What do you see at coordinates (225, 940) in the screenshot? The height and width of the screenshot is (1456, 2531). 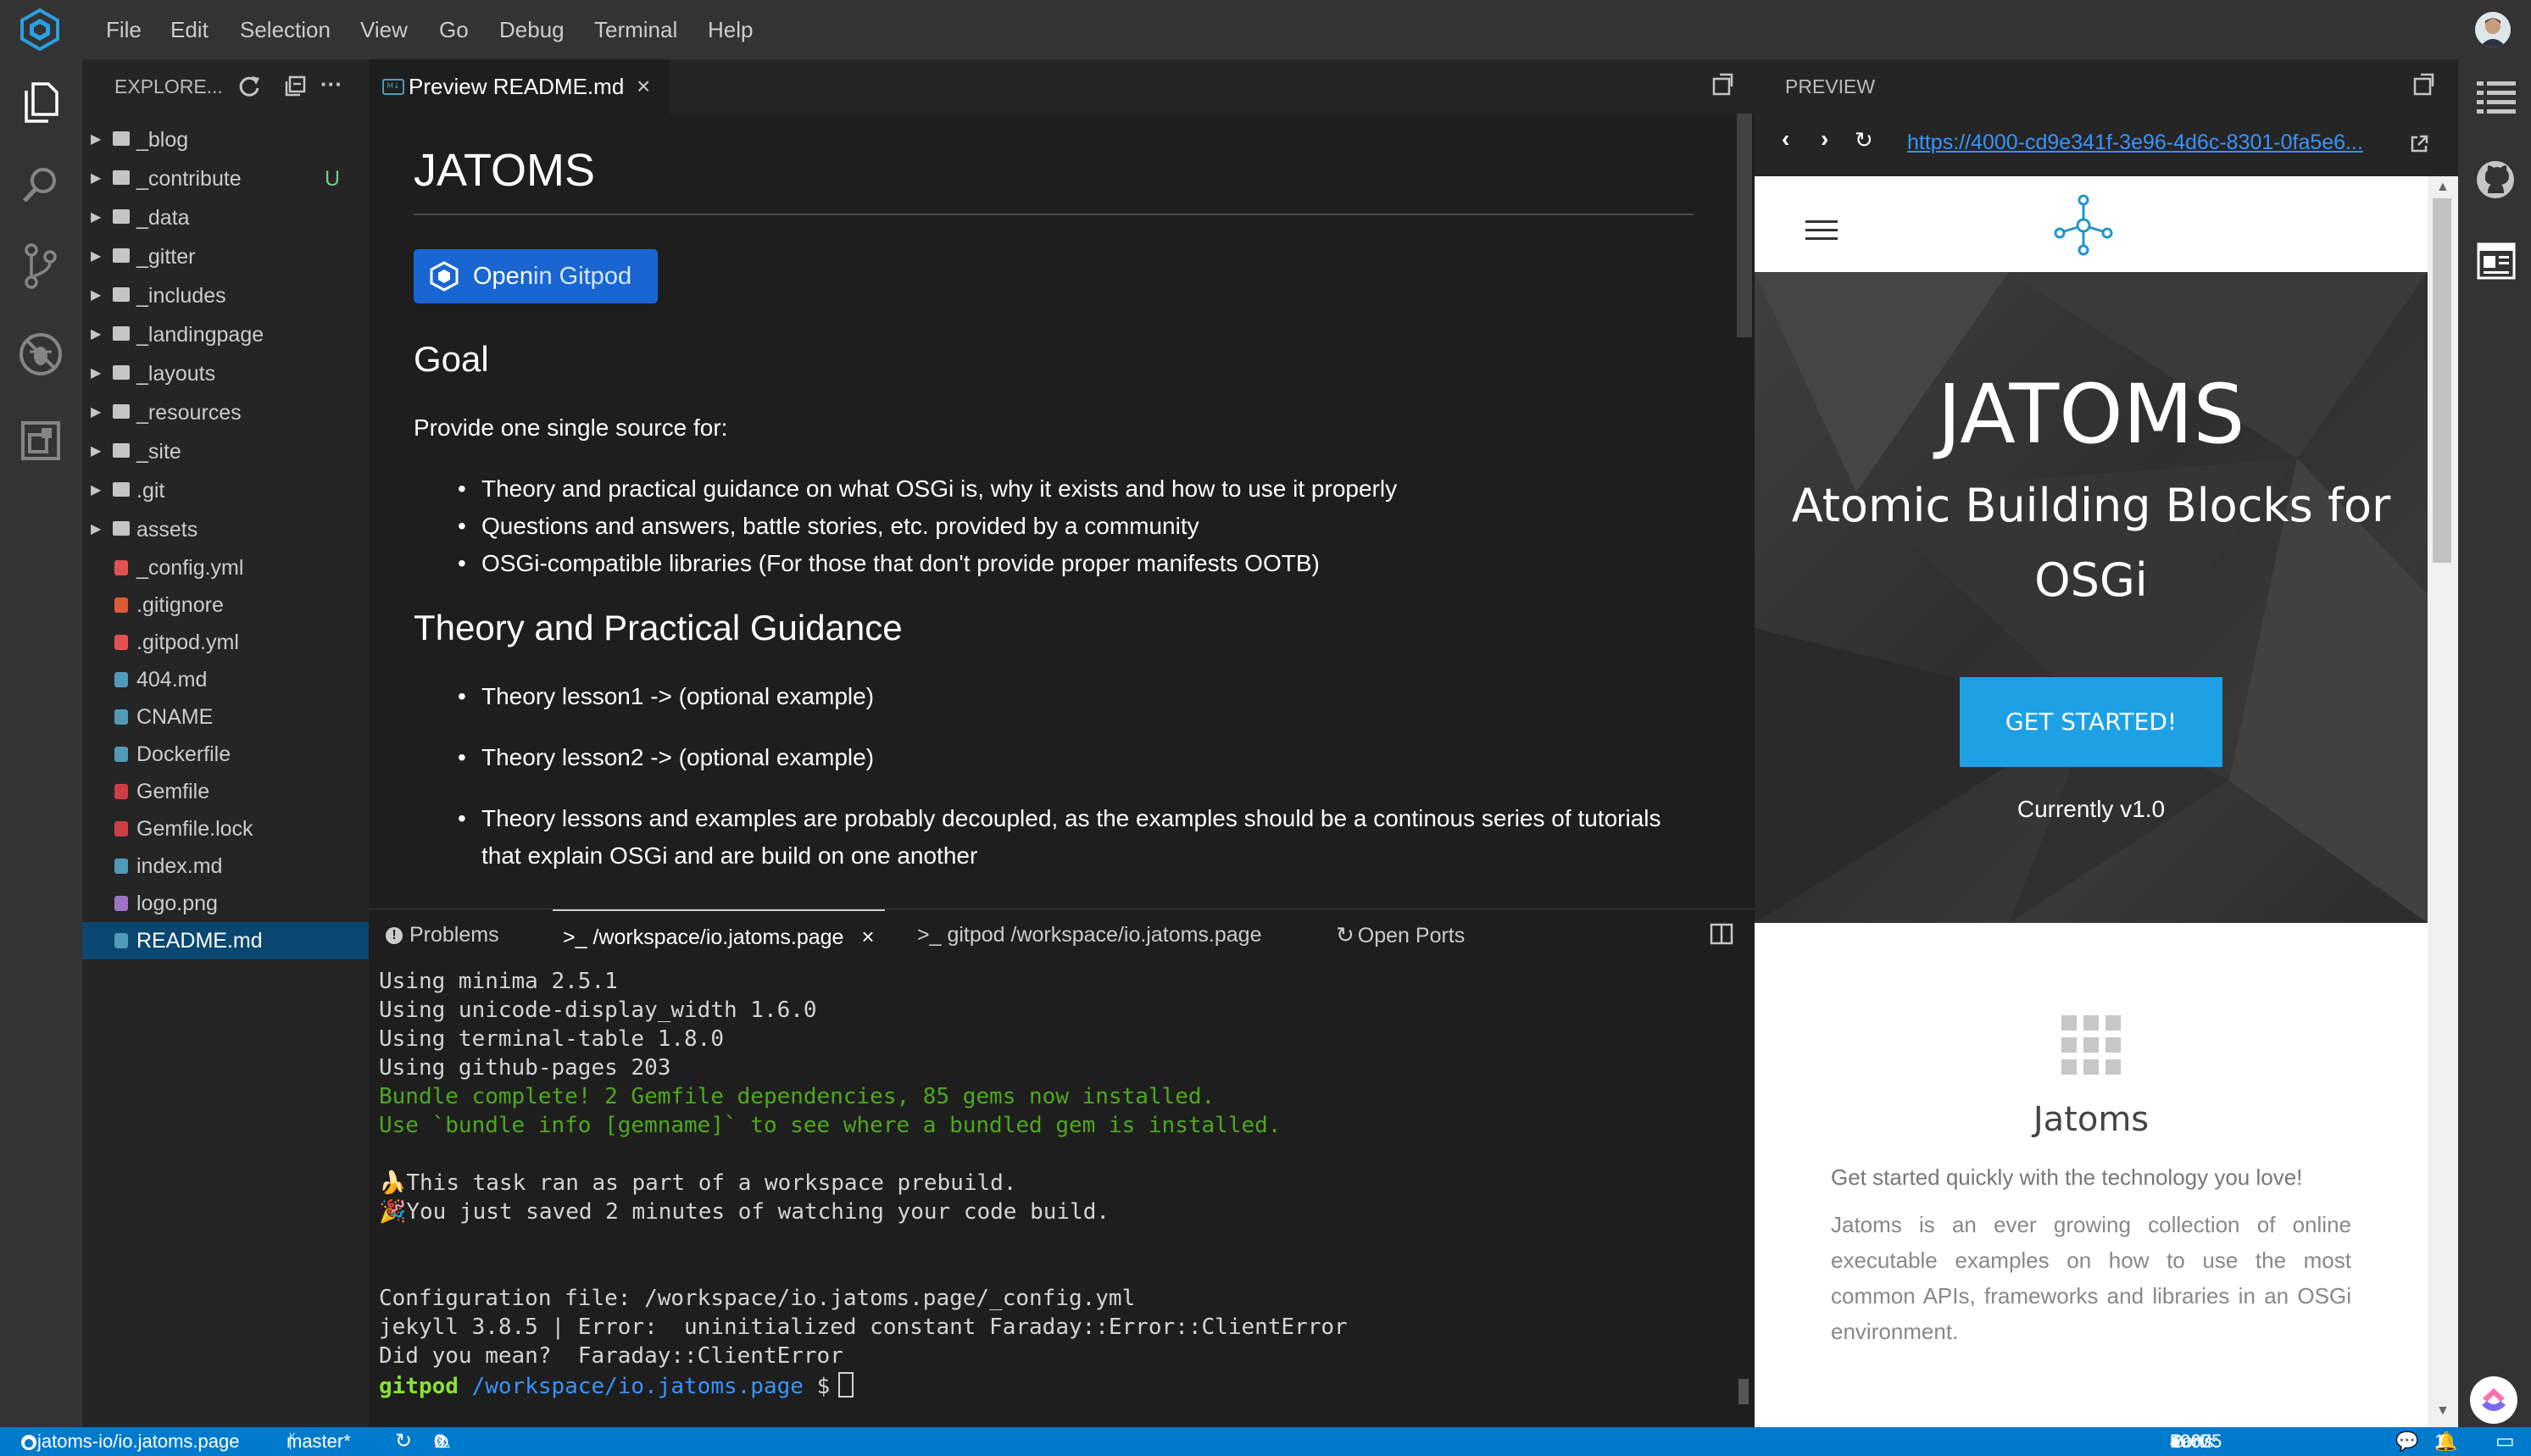 I see `tree-file: README.md` at bounding box center [225, 940].